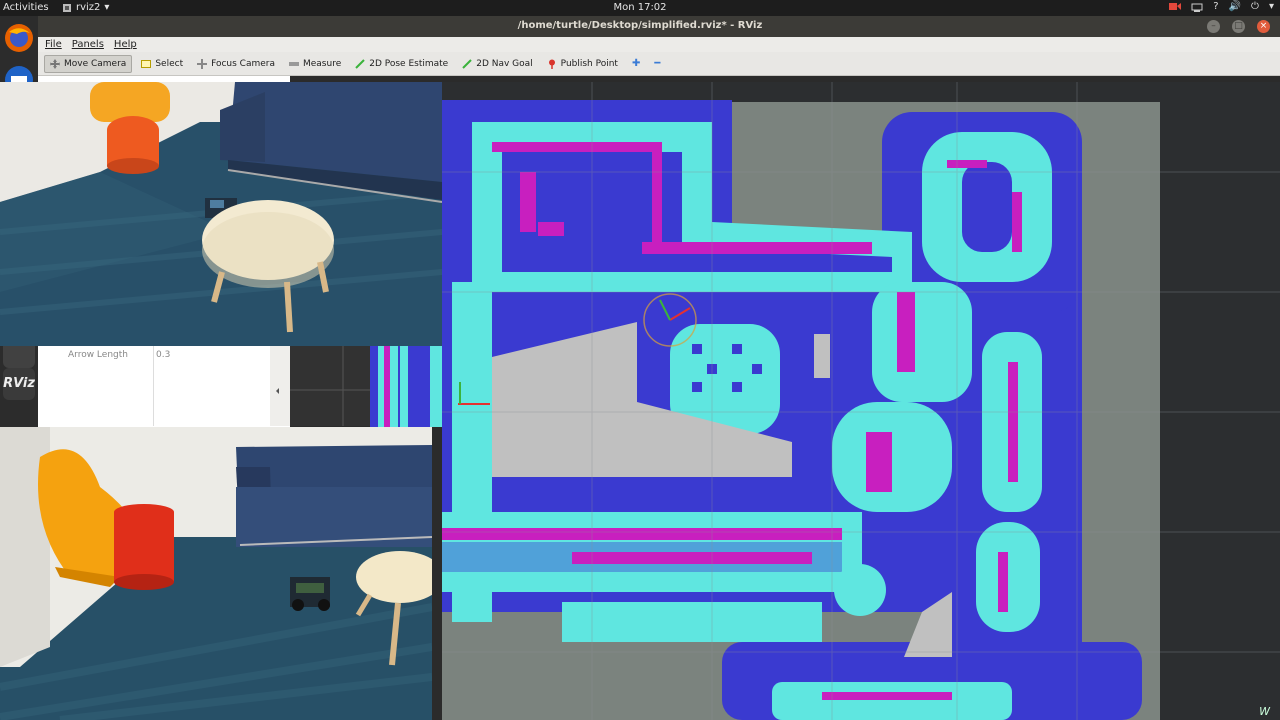  I want to click on select-icon, so click(146, 63).